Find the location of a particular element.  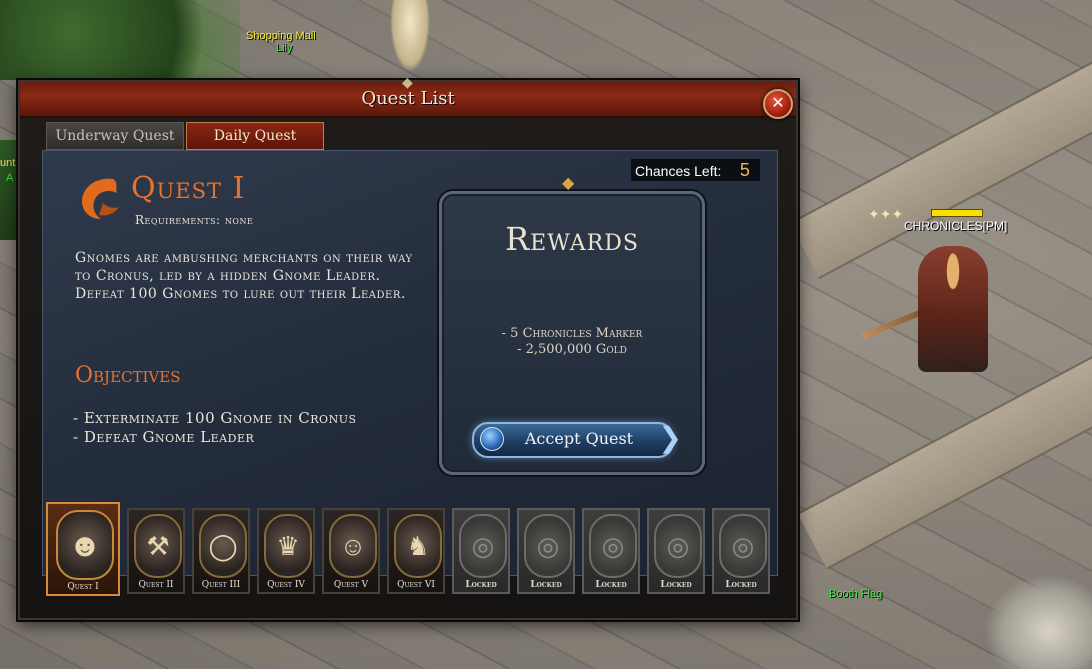

wolf-icon: ♞ is located at coordinates (418, 546).